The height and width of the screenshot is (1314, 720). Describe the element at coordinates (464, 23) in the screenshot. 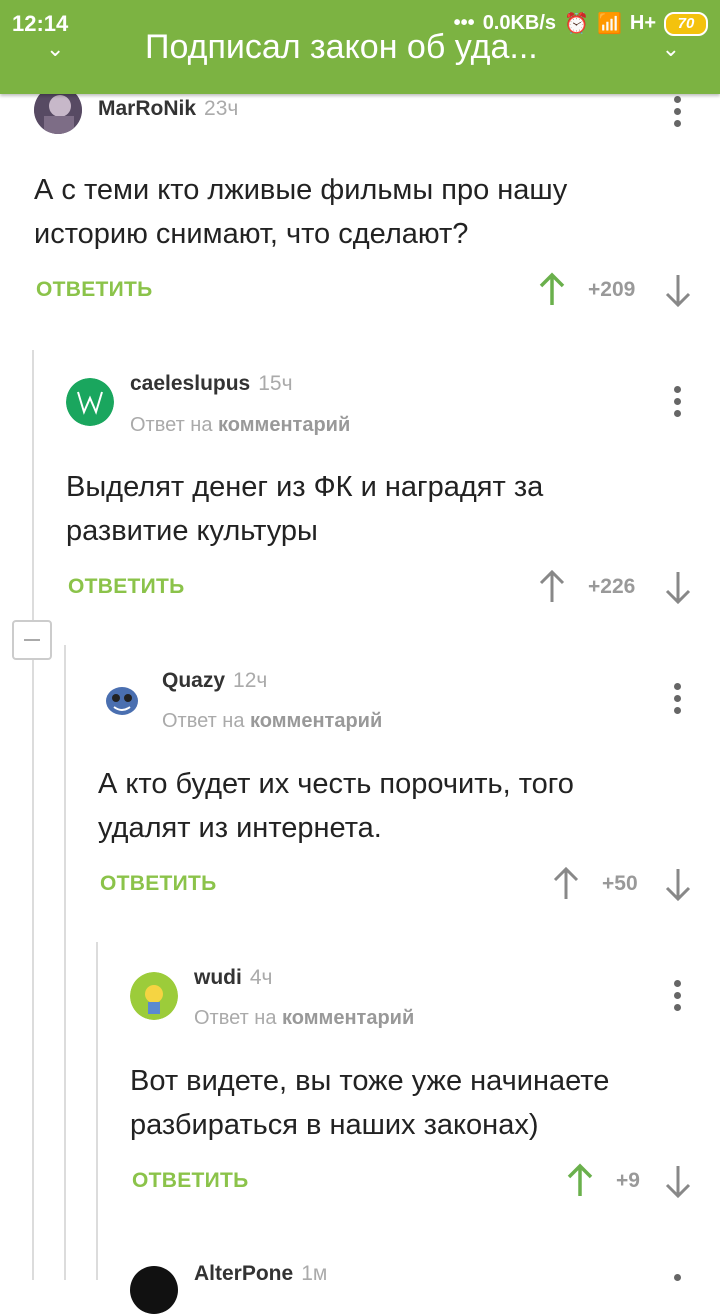

I see `dots-icon: •••` at that location.